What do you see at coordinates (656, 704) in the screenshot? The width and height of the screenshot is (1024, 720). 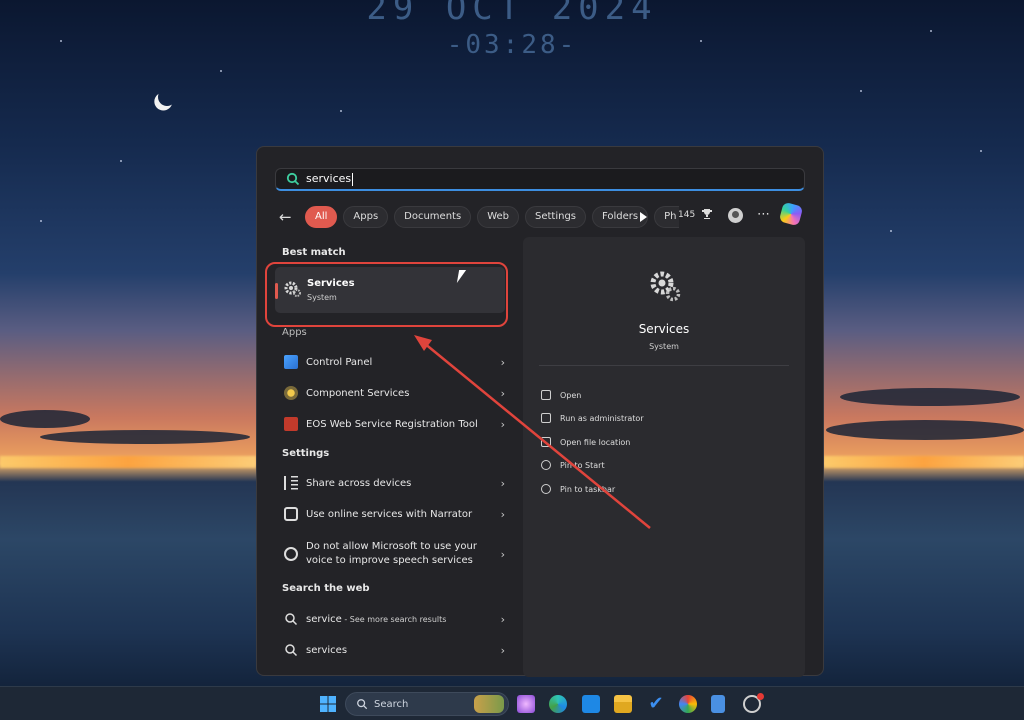 I see `todo-icon: ✔` at bounding box center [656, 704].